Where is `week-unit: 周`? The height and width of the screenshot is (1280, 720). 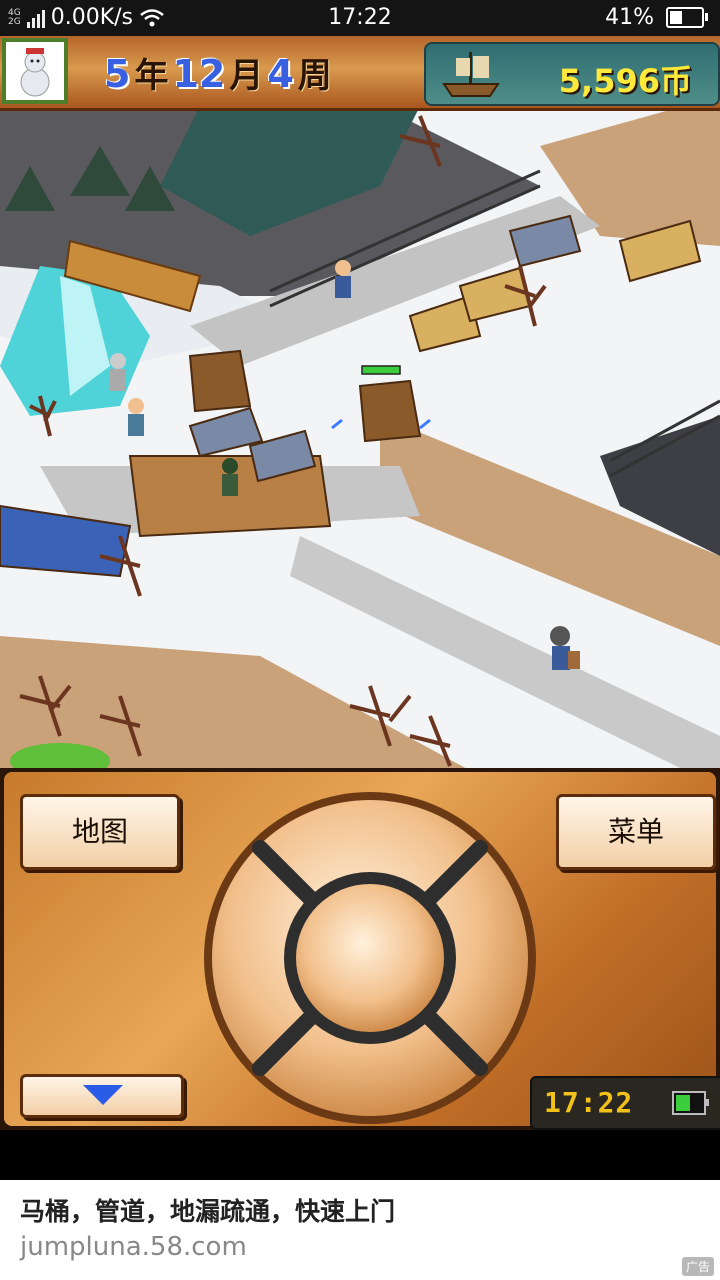
week-unit: 周 is located at coordinates (314, 76).